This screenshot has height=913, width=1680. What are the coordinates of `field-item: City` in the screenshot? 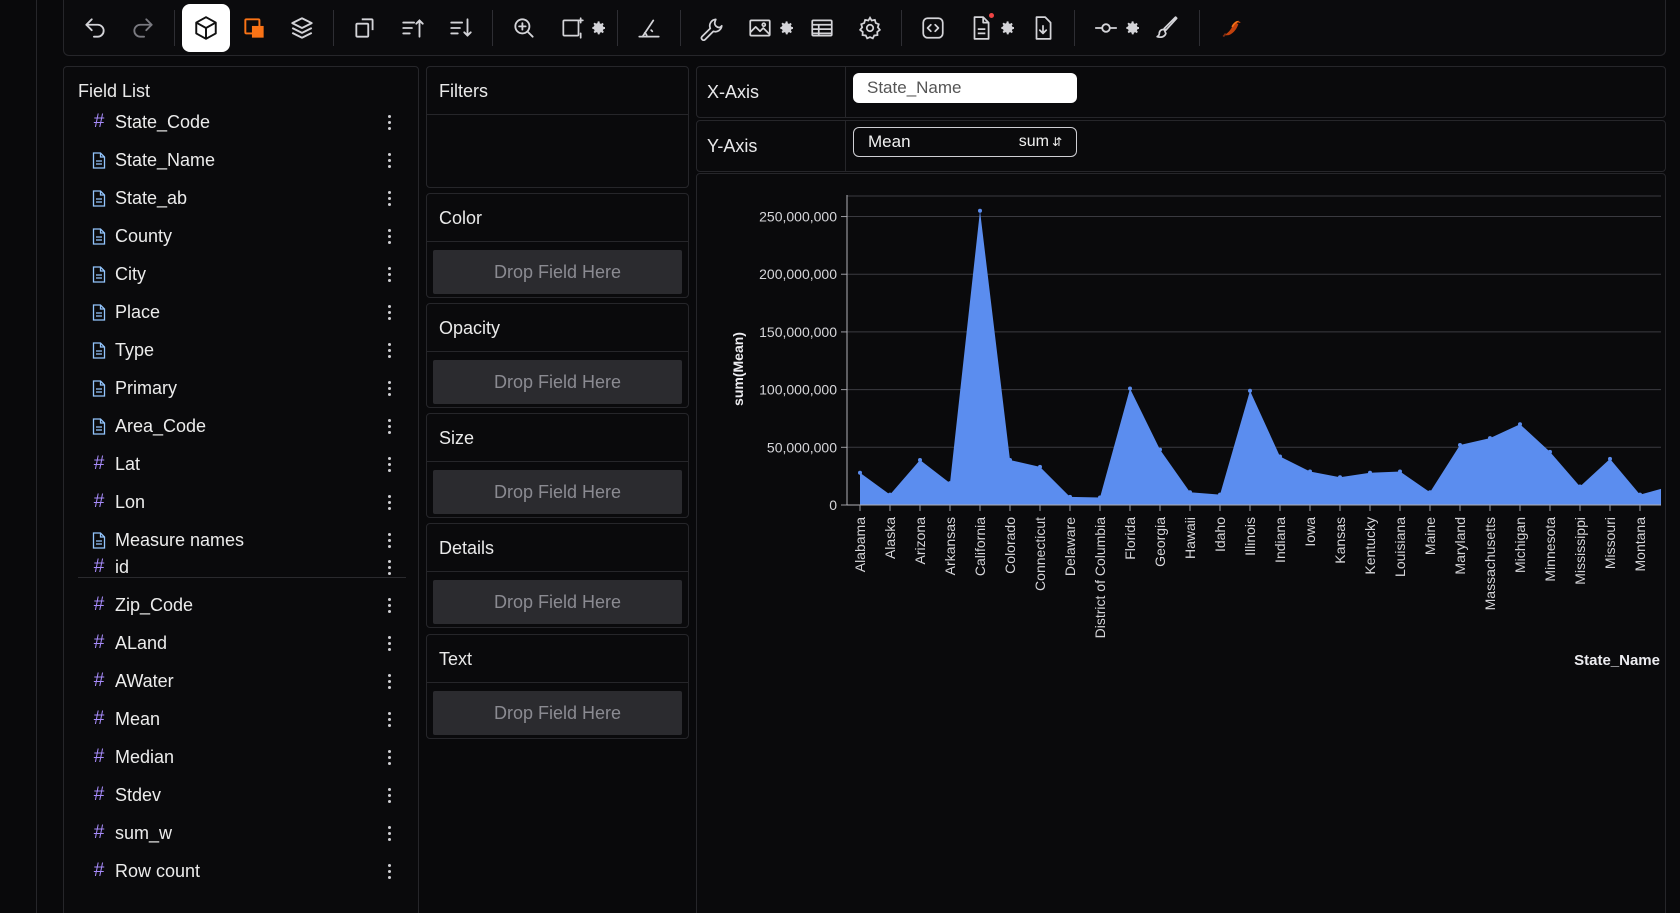 It's located at (244, 274).